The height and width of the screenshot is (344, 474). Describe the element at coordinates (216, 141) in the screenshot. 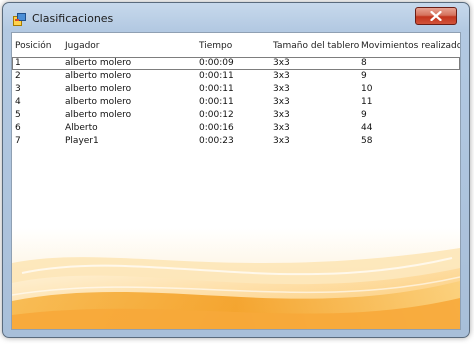

I see `cell-time: 0:00:23` at that location.